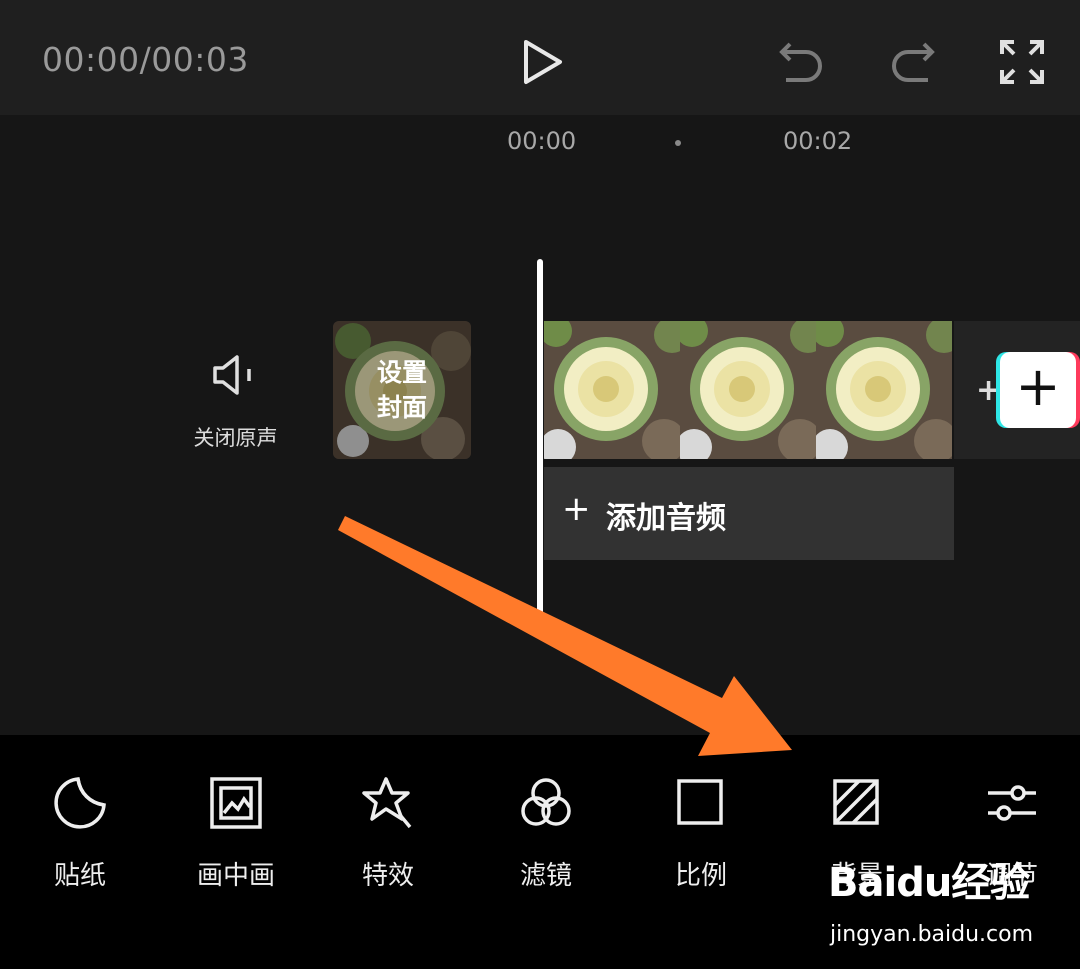 The height and width of the screenshot is (969, 1080). I want to click on tool-label: 特效, so click(387, 876).